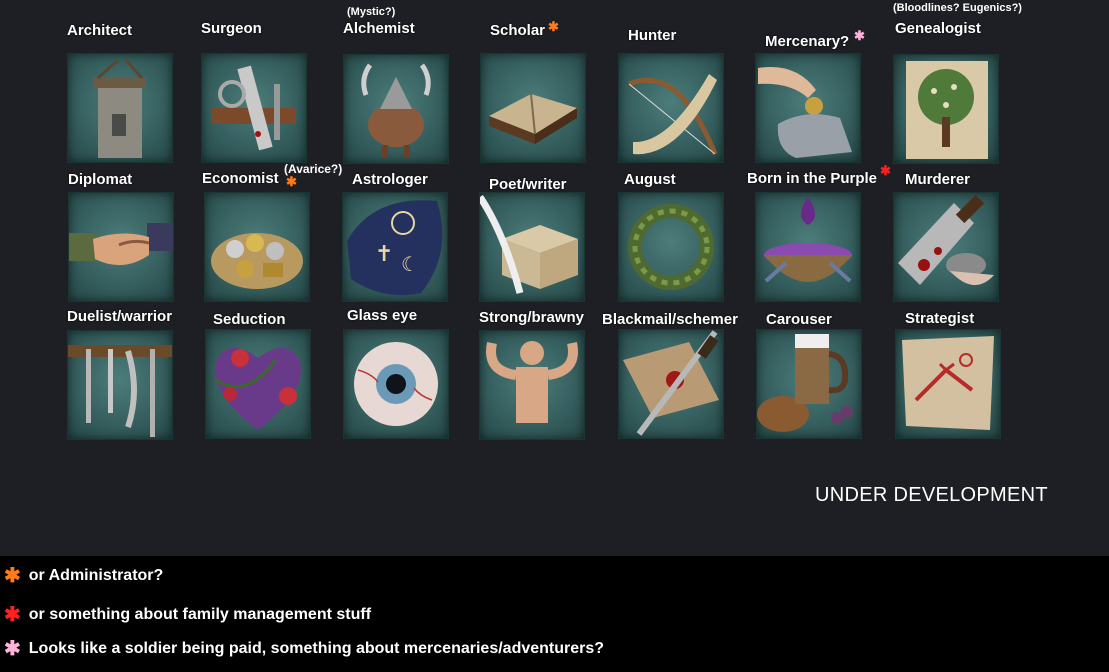  I want to click on trait-label: Surgeon, so click(231, 28).